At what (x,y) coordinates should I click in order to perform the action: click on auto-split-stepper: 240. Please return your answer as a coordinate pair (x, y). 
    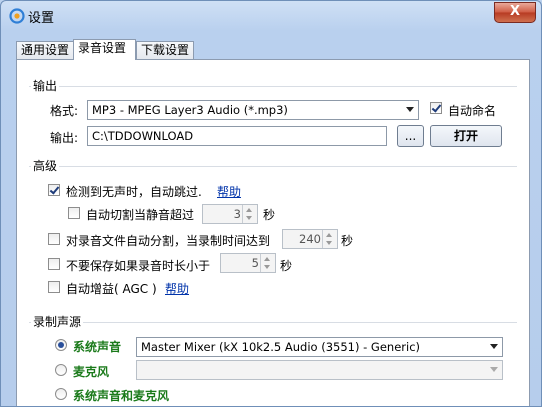
    Looking at the image, I should click on (310, 239).